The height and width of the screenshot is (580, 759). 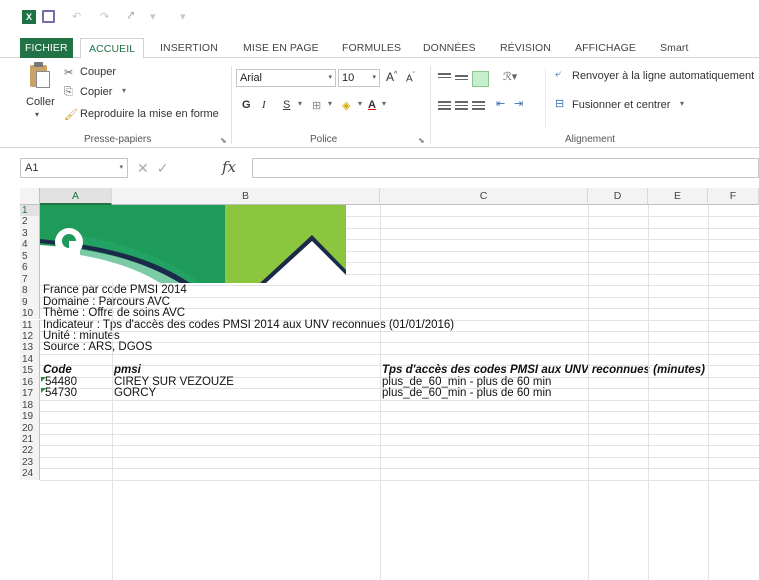 I want to click on decrease-indent-icon: ⇤, so click(x=500, y=103).